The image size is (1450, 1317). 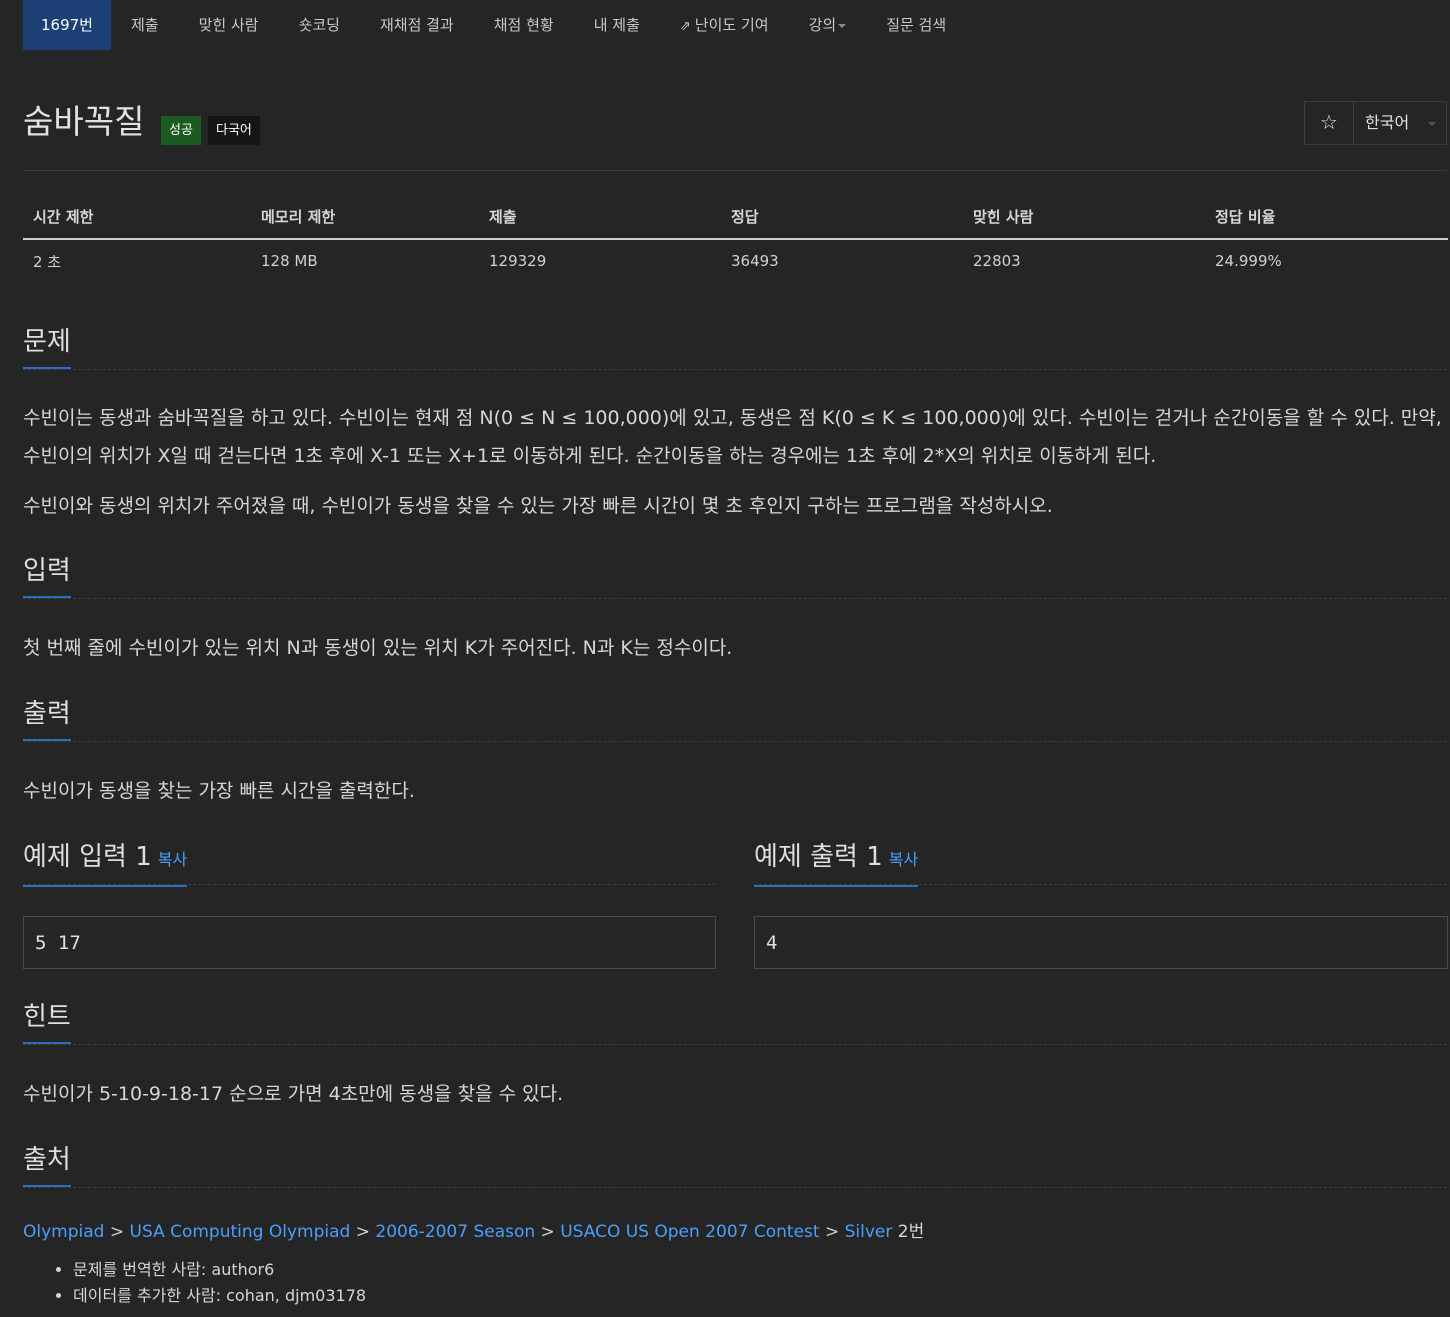 What do you see at coordinates (181, 130) in the screenshot?
I see `status-badge-success: 성공` at bounding box center [181, 130].